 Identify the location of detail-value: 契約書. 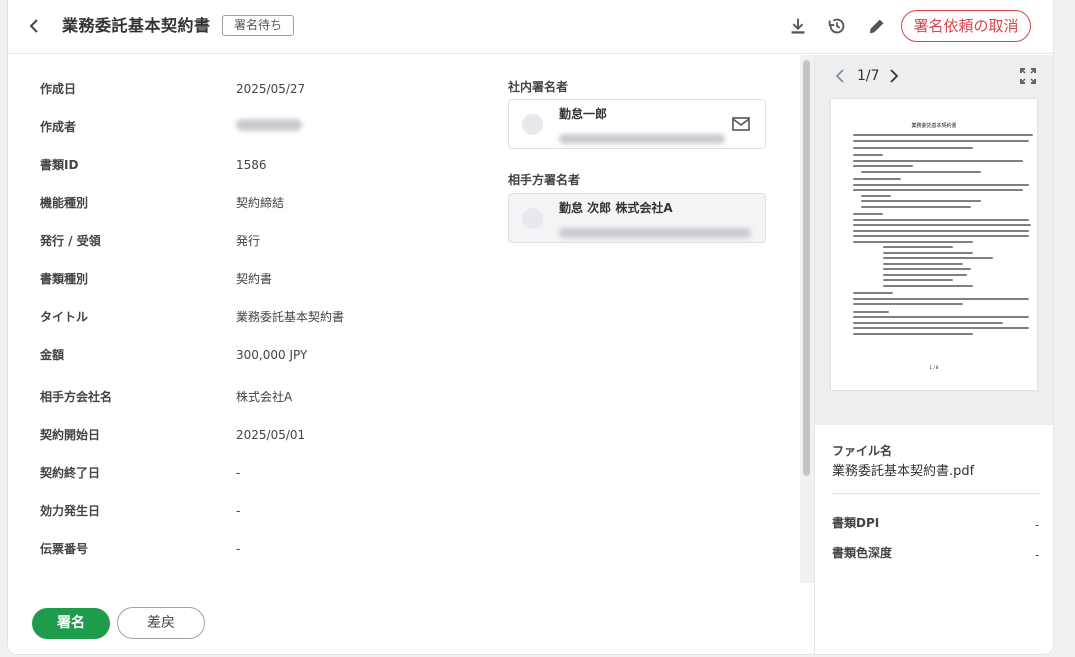
(254, 279).